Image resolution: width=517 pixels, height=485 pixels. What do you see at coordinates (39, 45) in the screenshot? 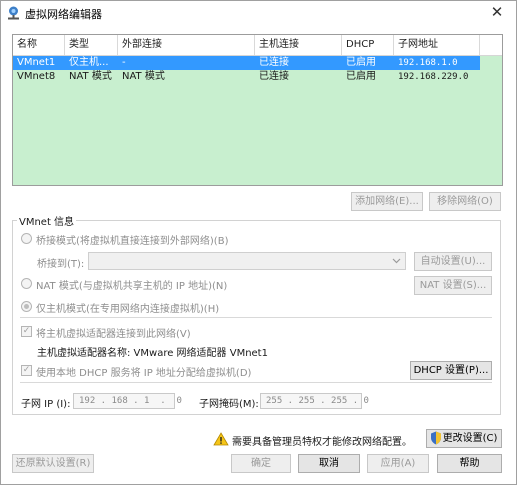
I see `column-header-name: 名称` at bounding box center [39, 45].